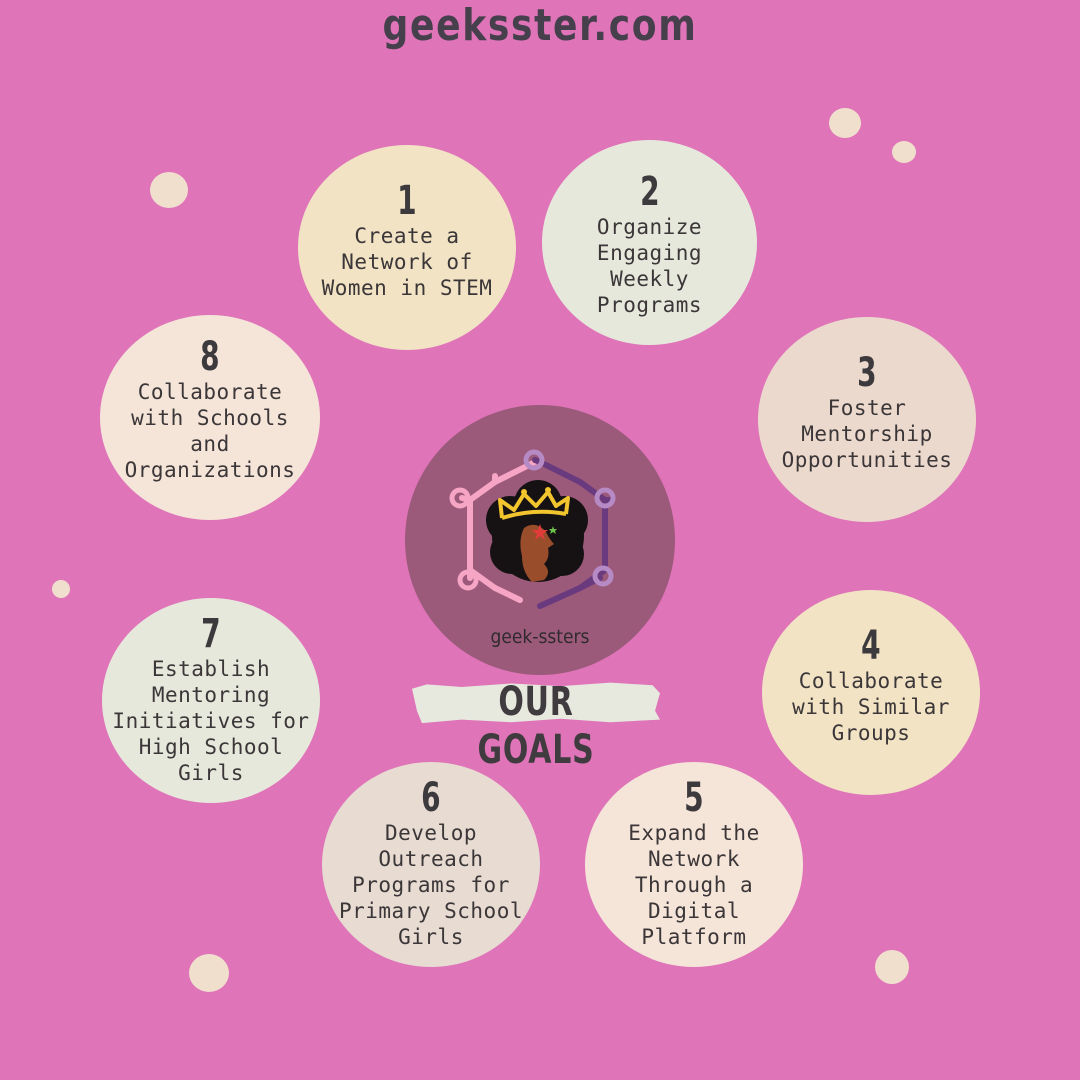 This screenshot has height=1080, width=1080. What do you see at coordinates (211, 634) in the screenshot?
I see `goal-number: 7` at bounding box center [211, 634].